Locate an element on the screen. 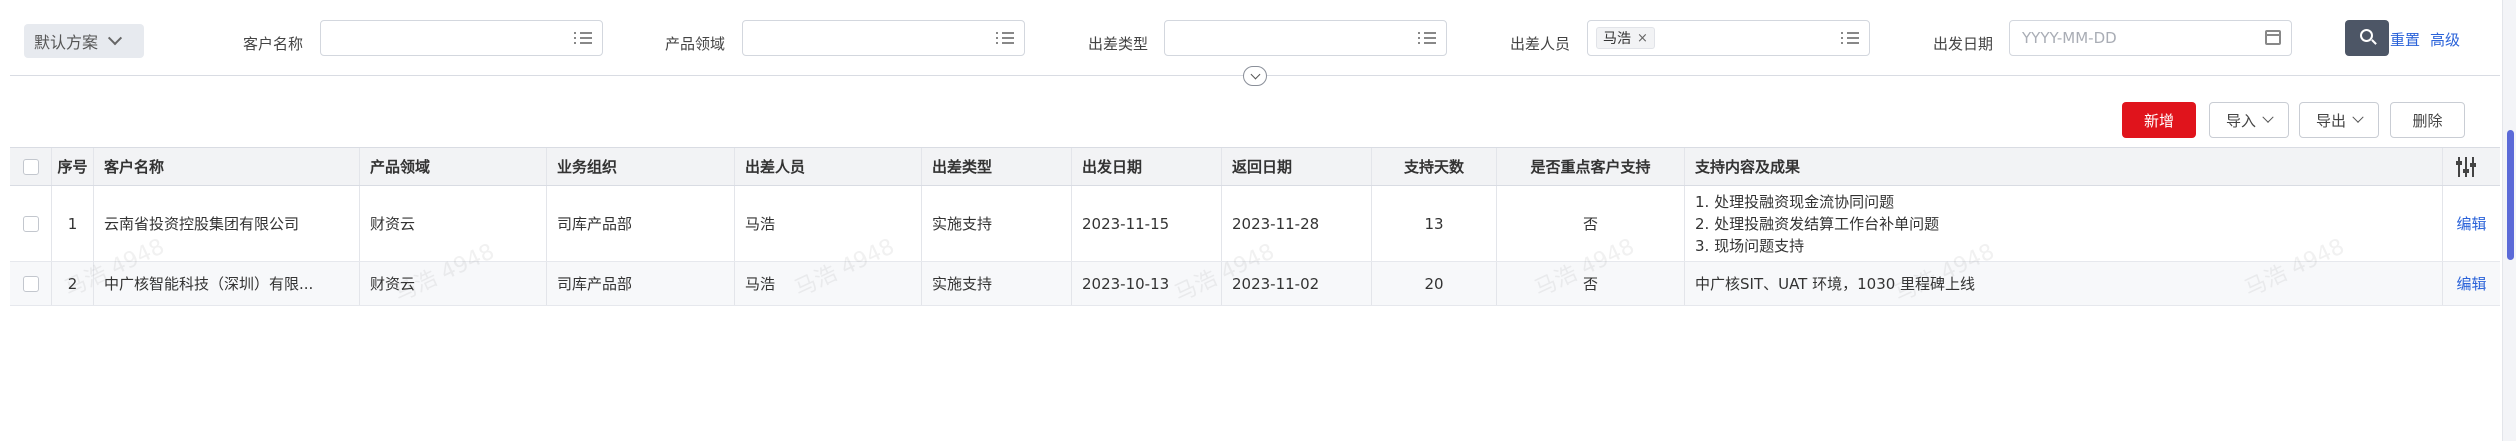 The height and width of the screenshot is (441, 2516). filter-label-traveler: 出差人员 is located at coordinates (1540, 44).